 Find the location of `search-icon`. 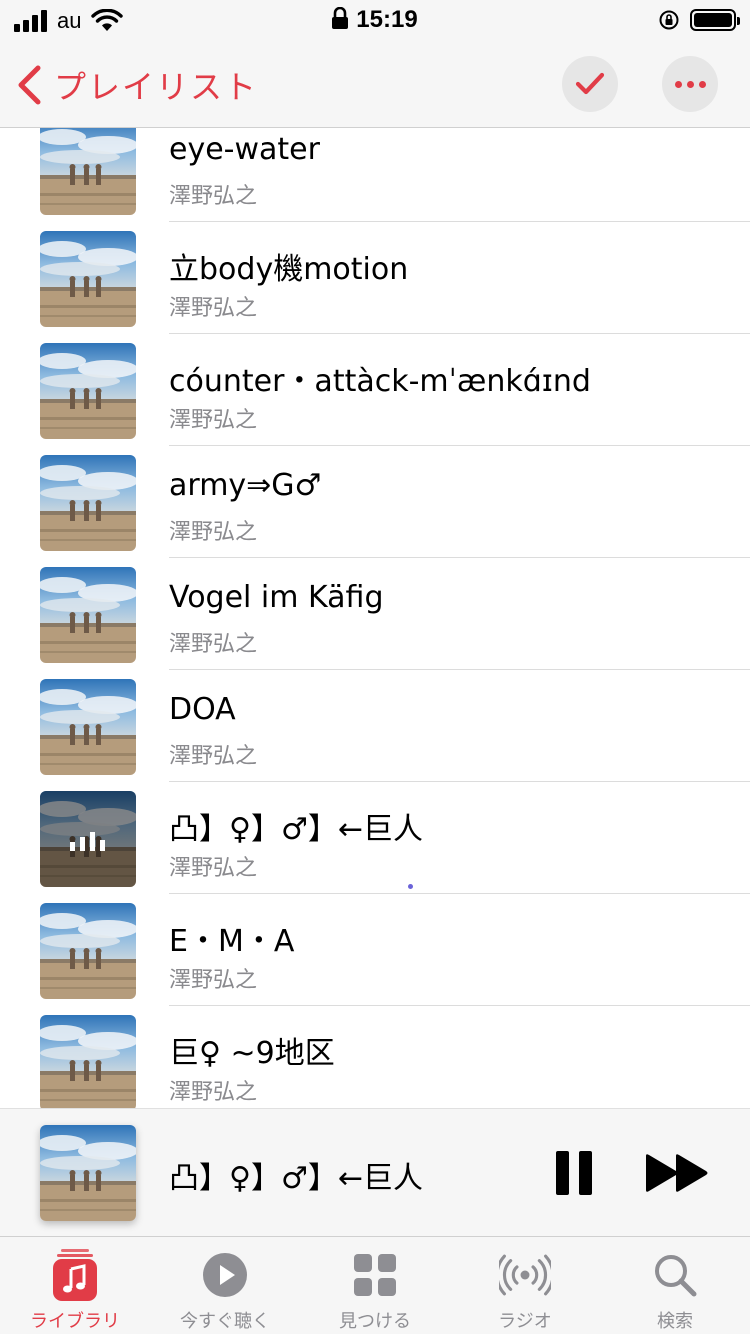

search-icon is located at coordinates (675, 1275).